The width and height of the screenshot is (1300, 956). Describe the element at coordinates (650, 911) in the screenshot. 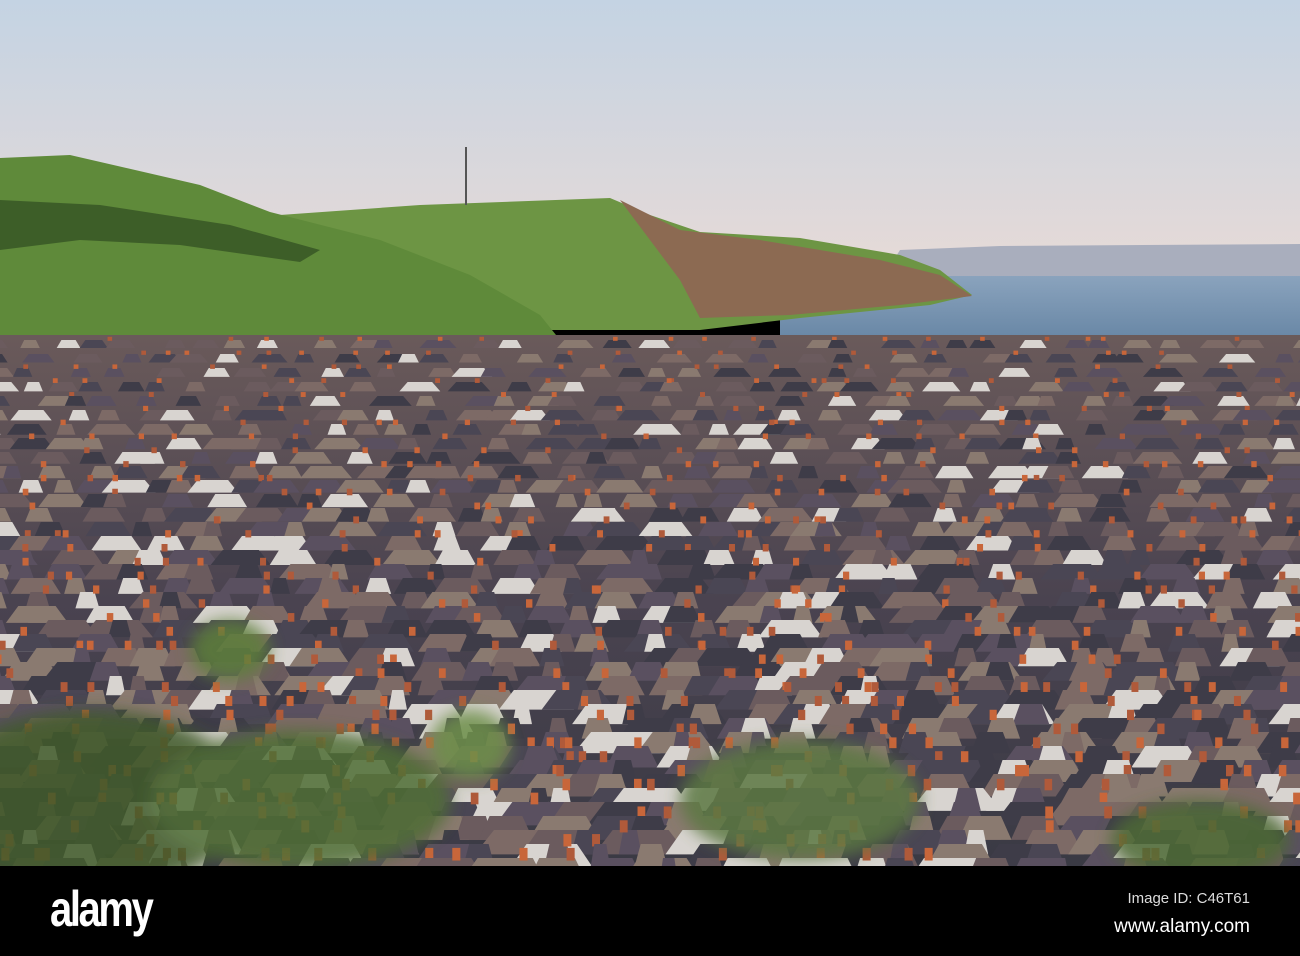

I see `footer-bar: alamy Image ID: C46T61 www.alamy.com` at that location.